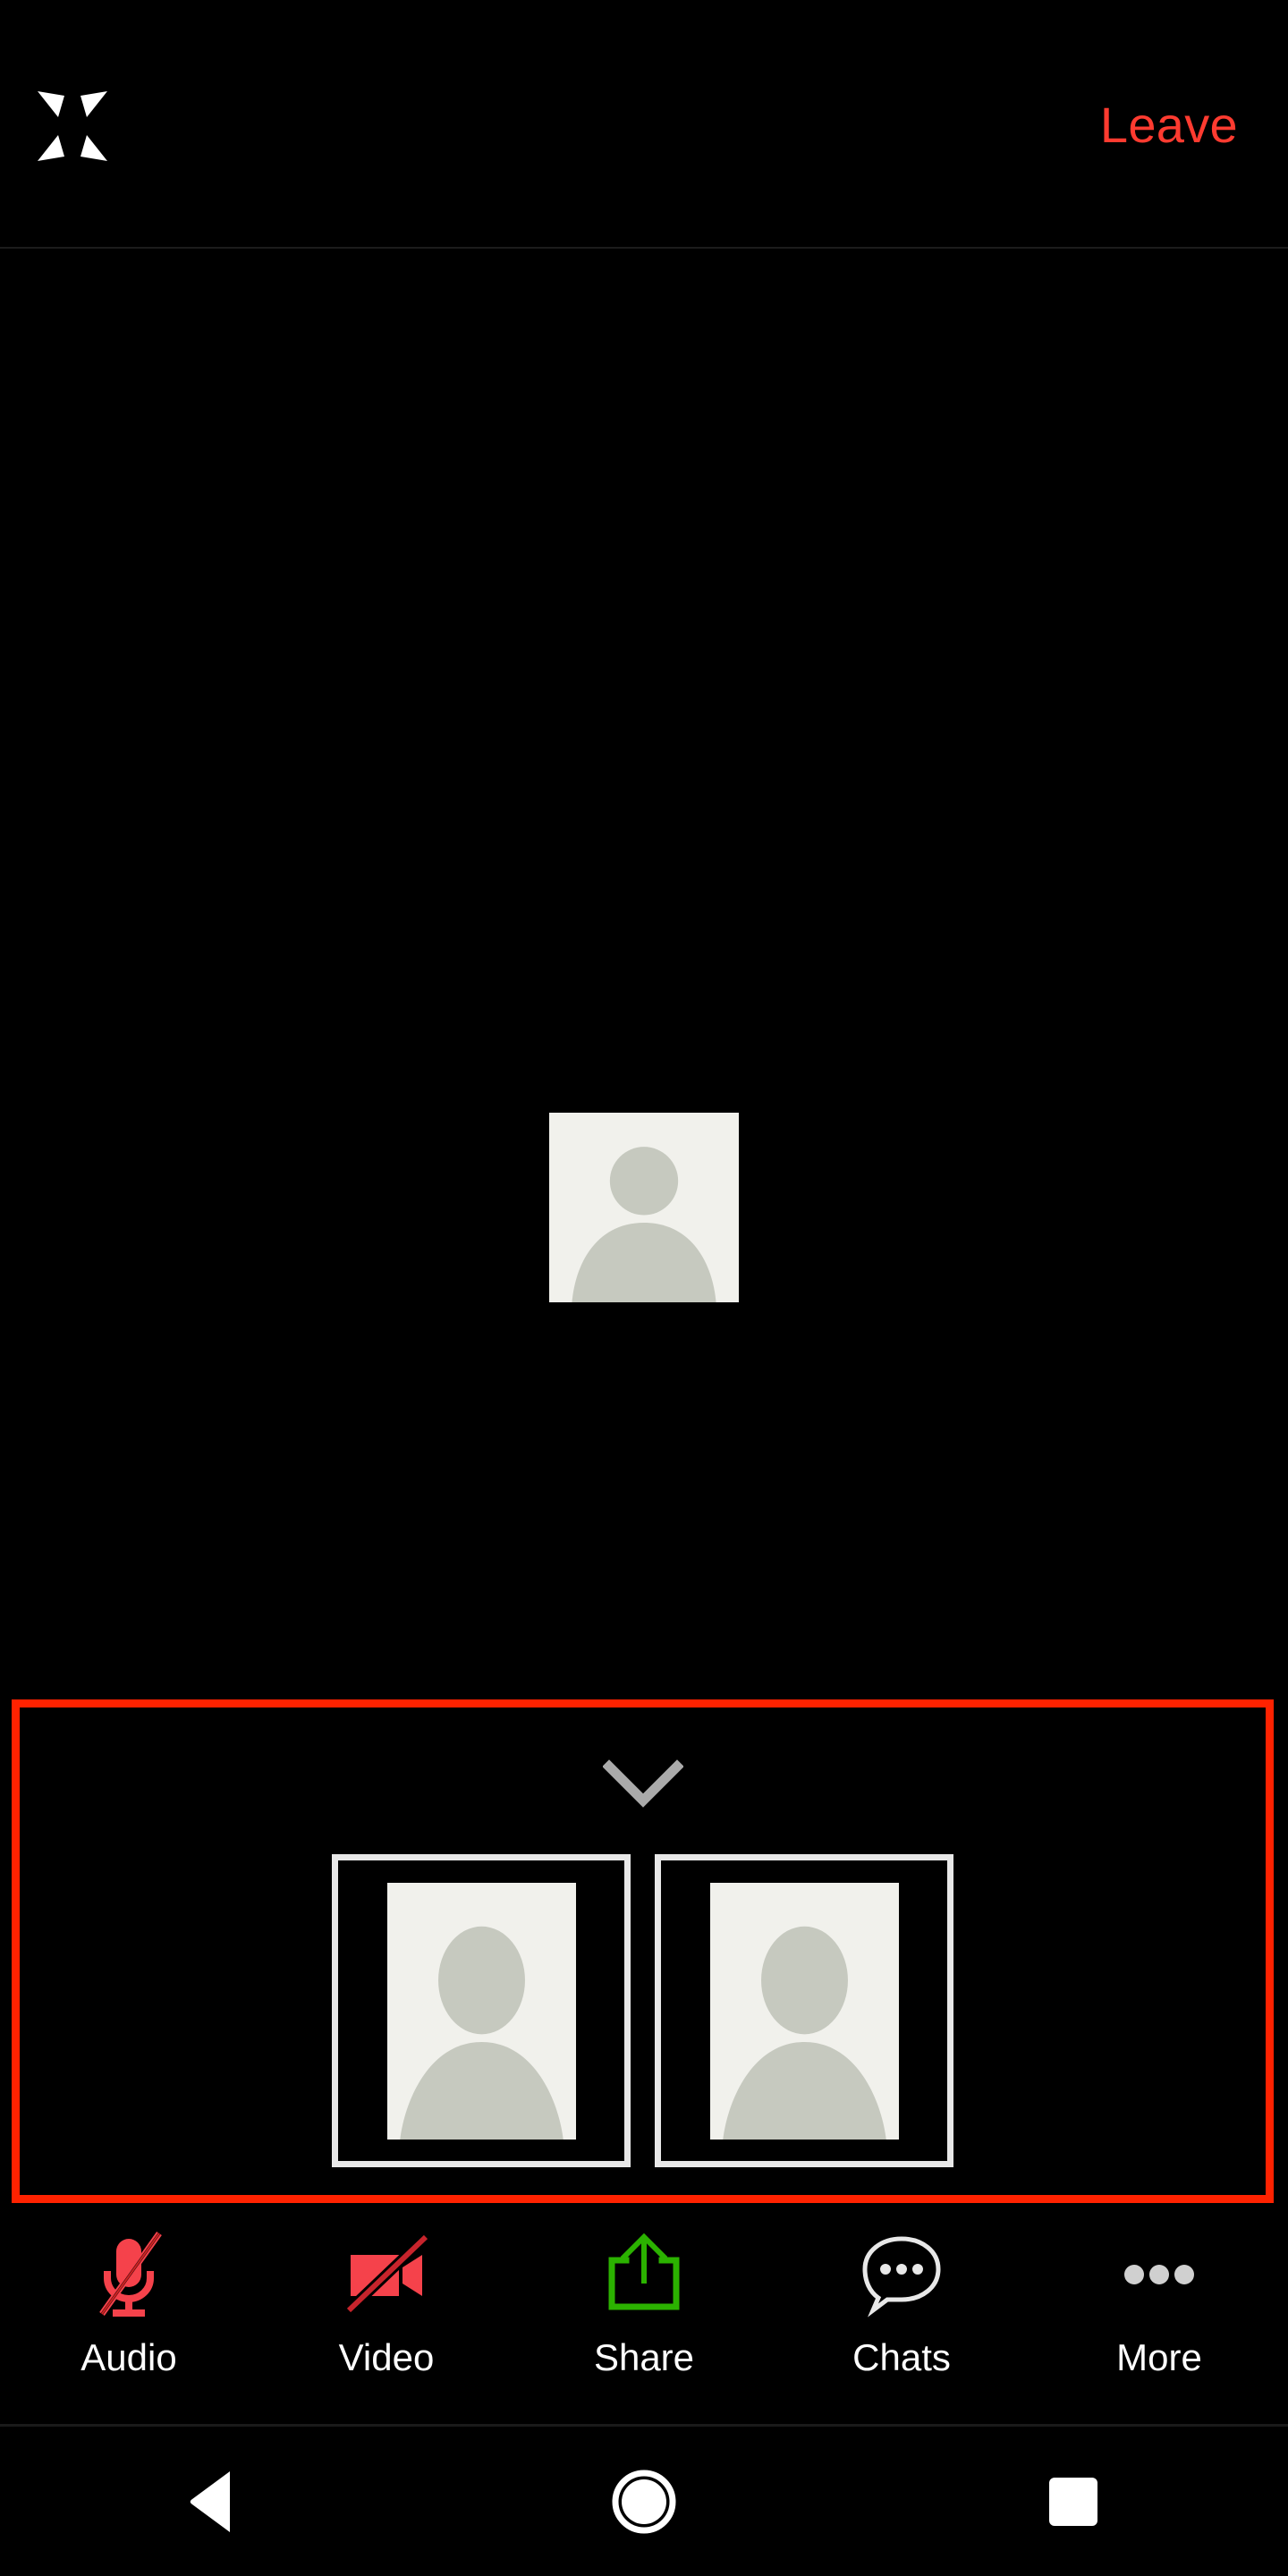  I want to click on recents-square-glyph, so click(1073, 2501).